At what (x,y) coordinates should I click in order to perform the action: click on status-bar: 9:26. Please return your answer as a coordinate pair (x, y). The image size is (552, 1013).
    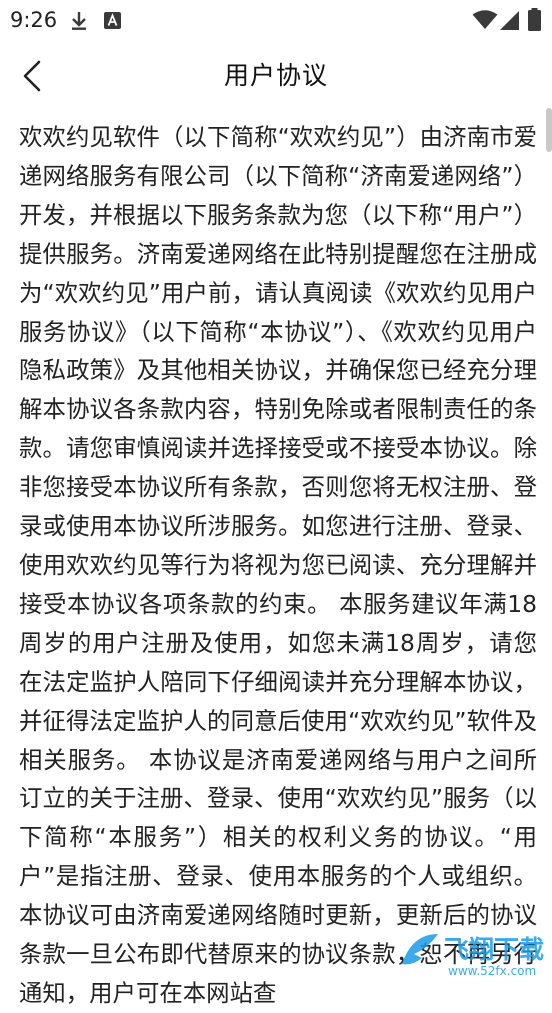
    Looking at the image, I should click on (276, 21).